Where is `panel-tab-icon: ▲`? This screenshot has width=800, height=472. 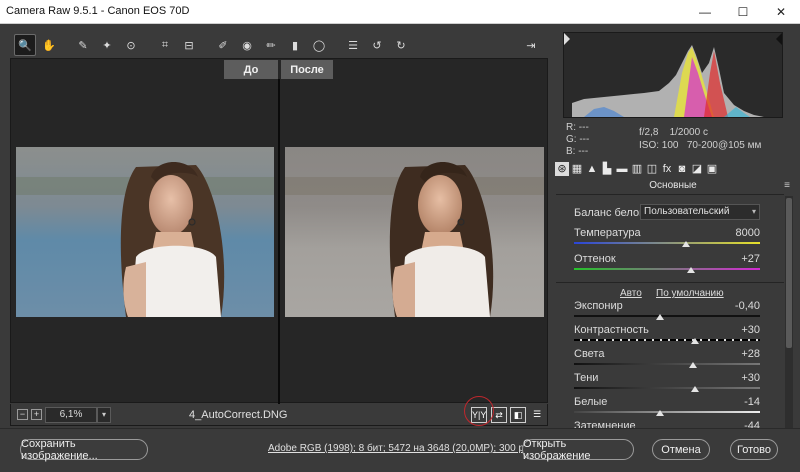
panel-tab-icon: ▲ is located at coordinates (592, 169).